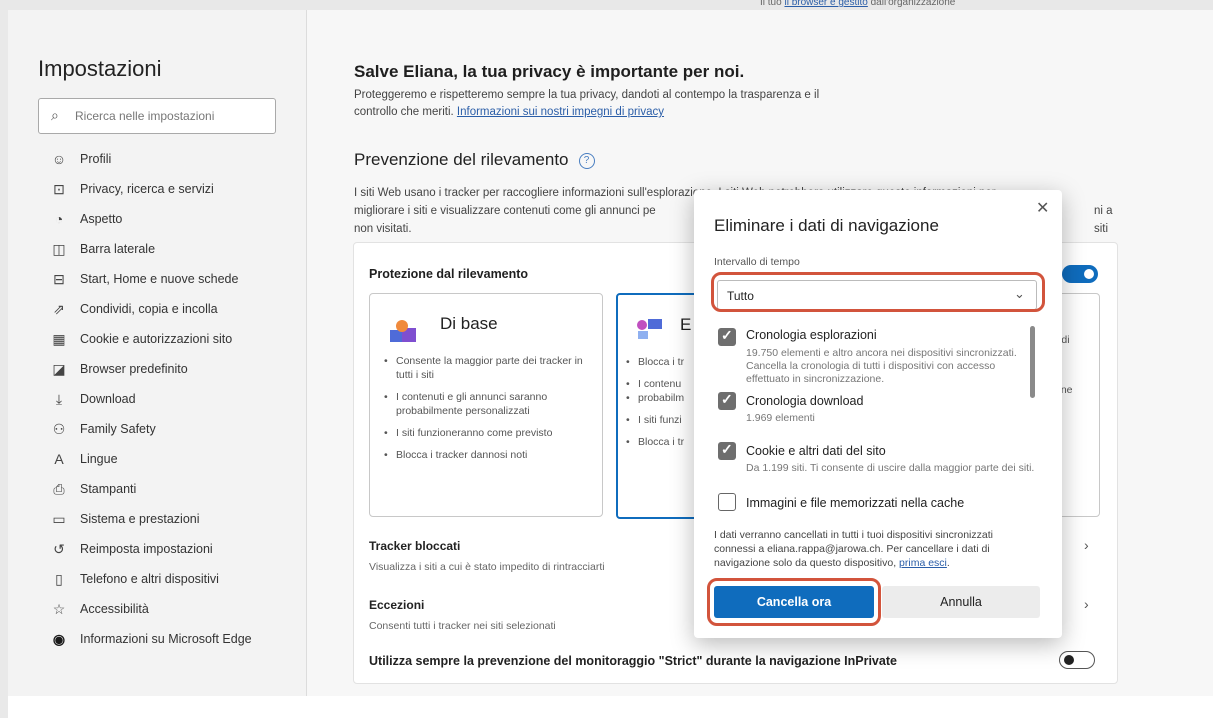  I want to click on list-item: I contenu, so click(655, 384).